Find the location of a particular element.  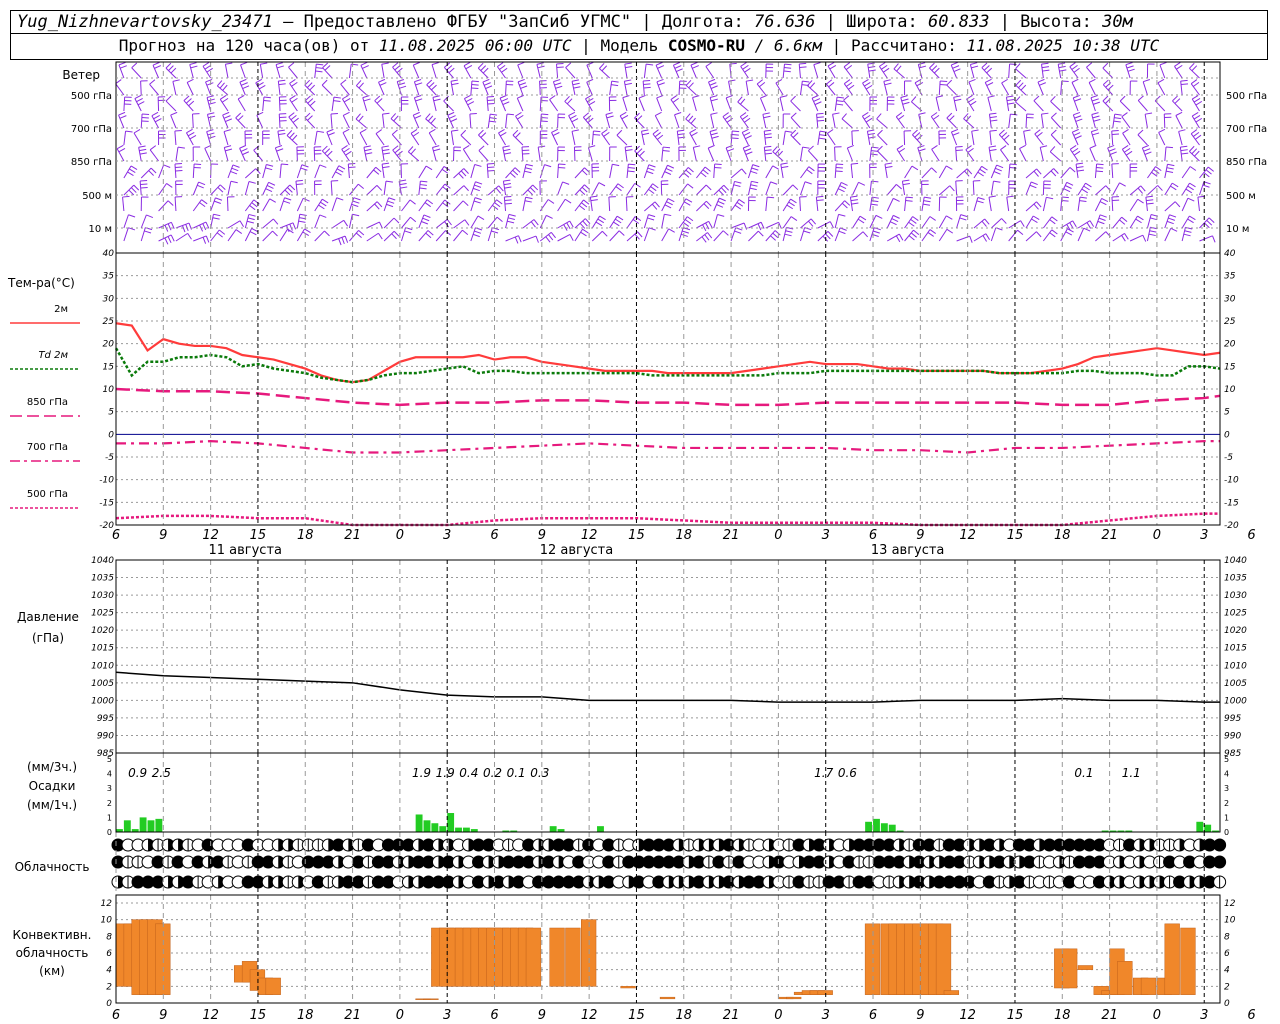

day-label: 12 августа is located at coordinates (577, 550).